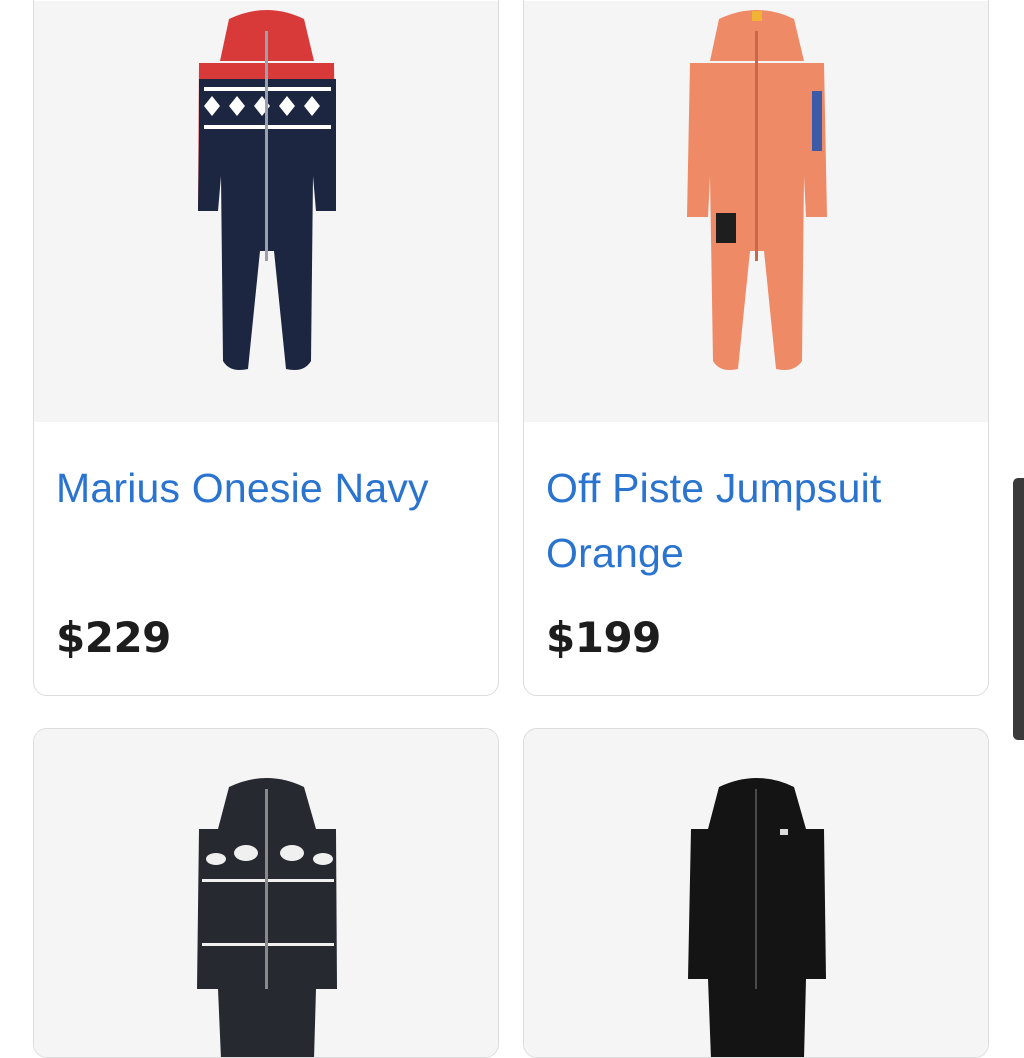 The height and width of the screenshot is (1058, 1024). Describe the element at coordinates (756, 521) in the screenshot. I see `product-title-link: Off Piste Jumpsuit Orange` at that location.